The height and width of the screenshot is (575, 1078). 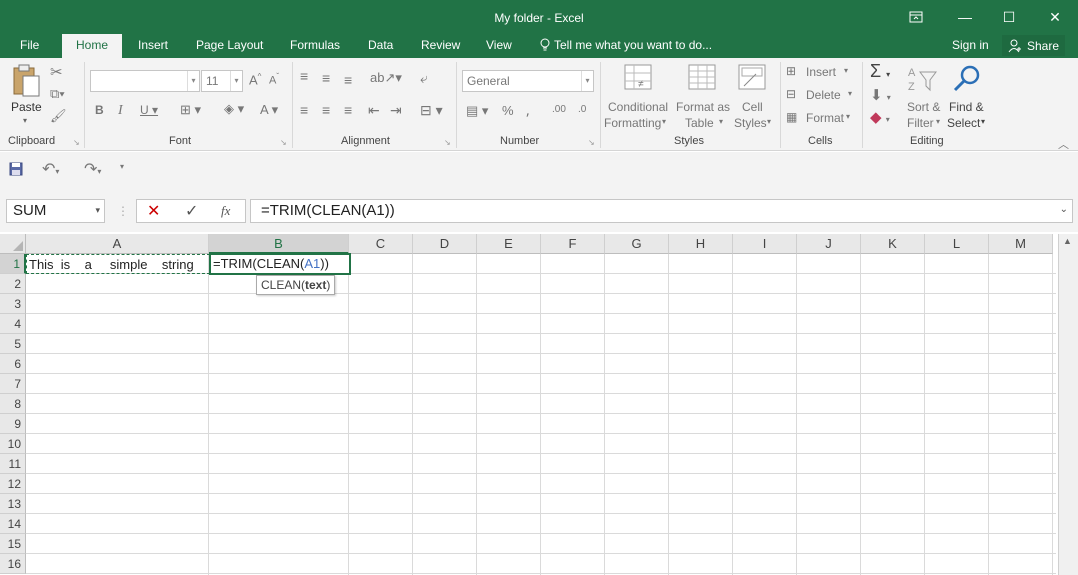 I want to click on increase-indent-icon: ⇥, so click(x=396, y=110).